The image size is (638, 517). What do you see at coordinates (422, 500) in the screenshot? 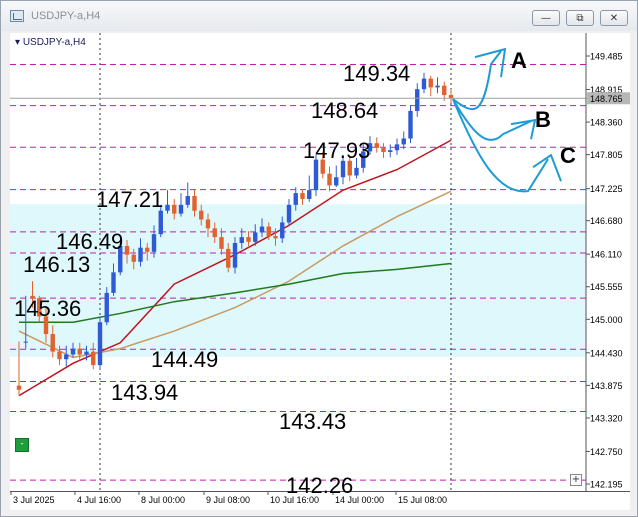
I see `time-tick-label: 15 Jul 08:00` at bounding box center [422, 500].